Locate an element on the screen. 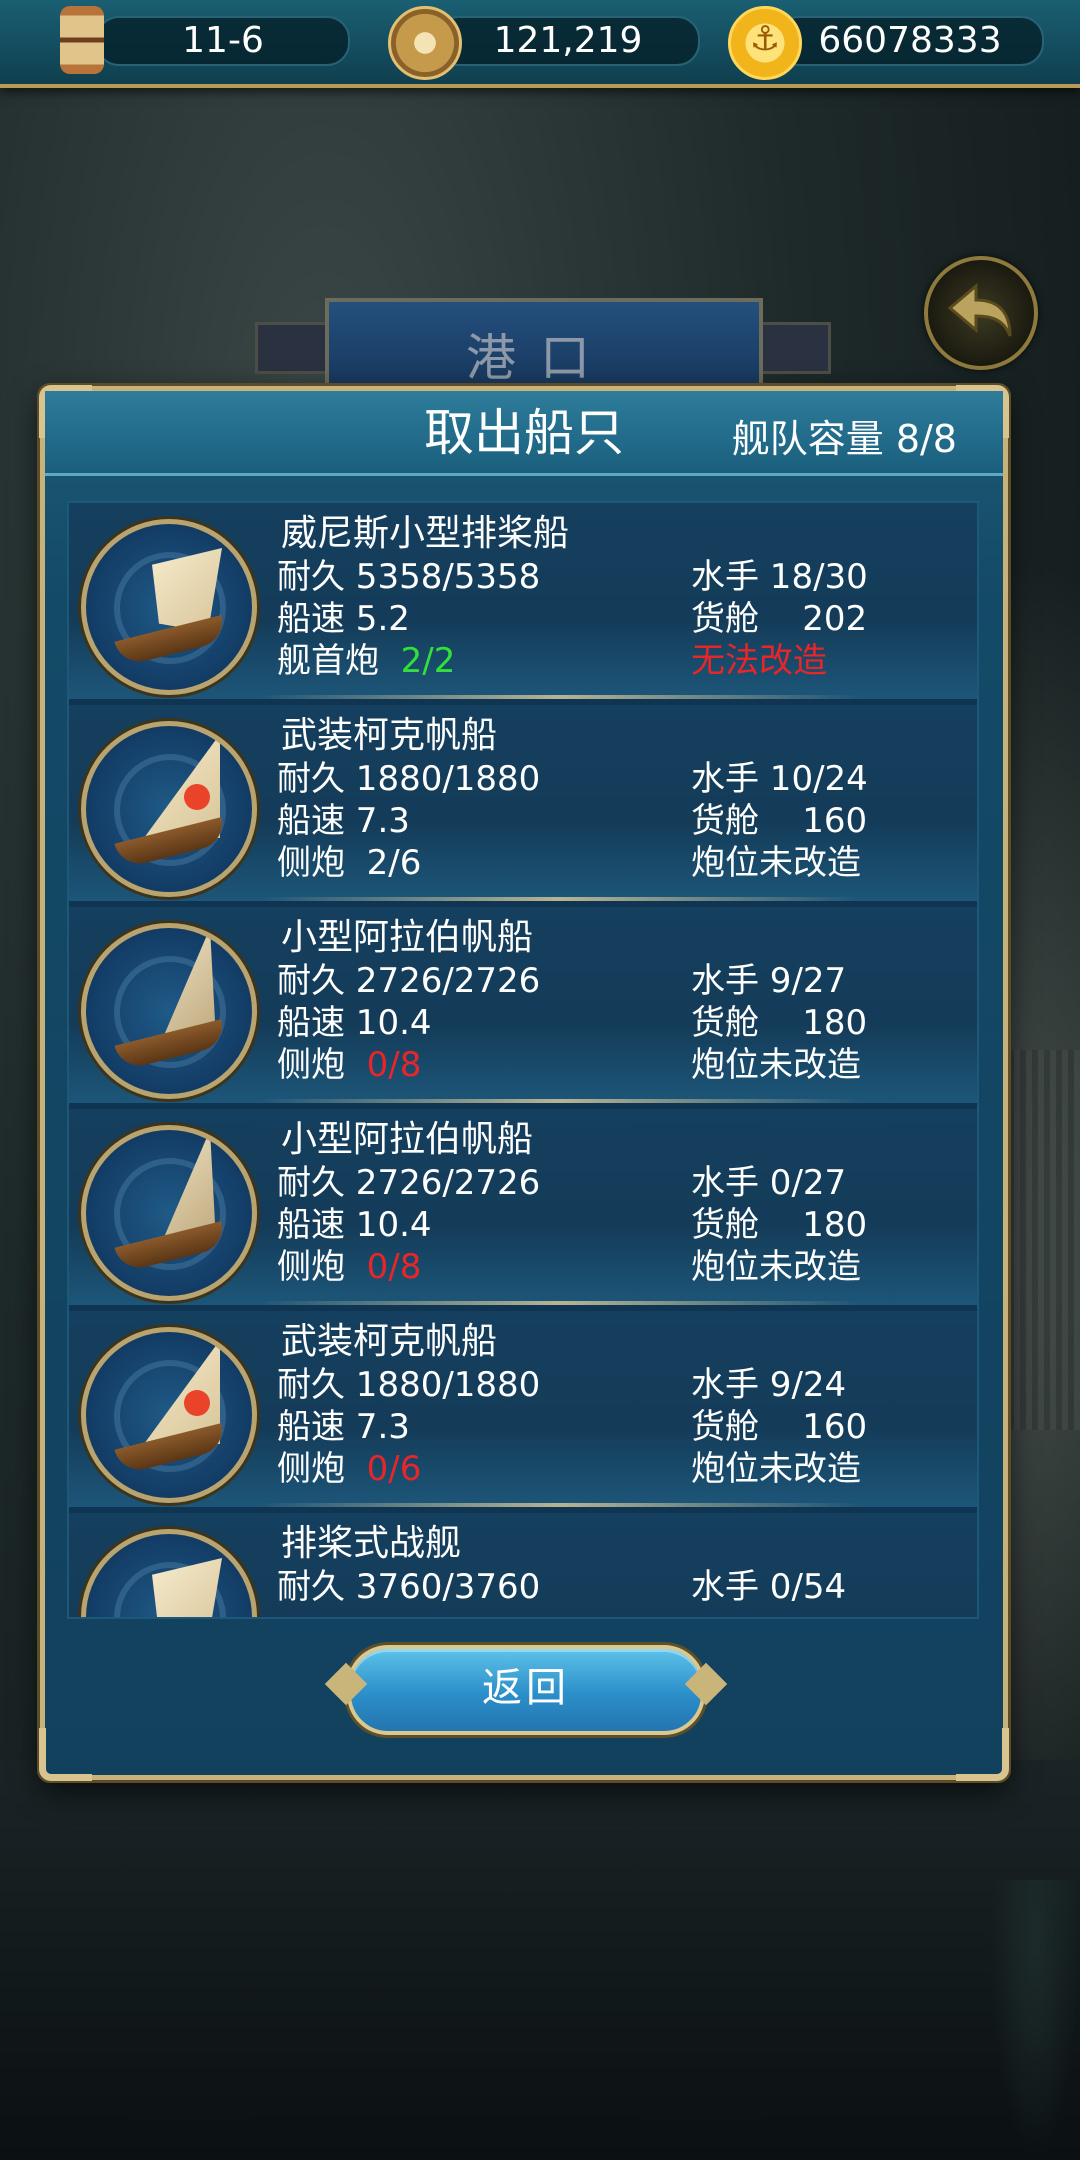 This screenshot has height=2160, width=1080. durability: 耐久 3760/3760 is located at coordinates (409, 1587).